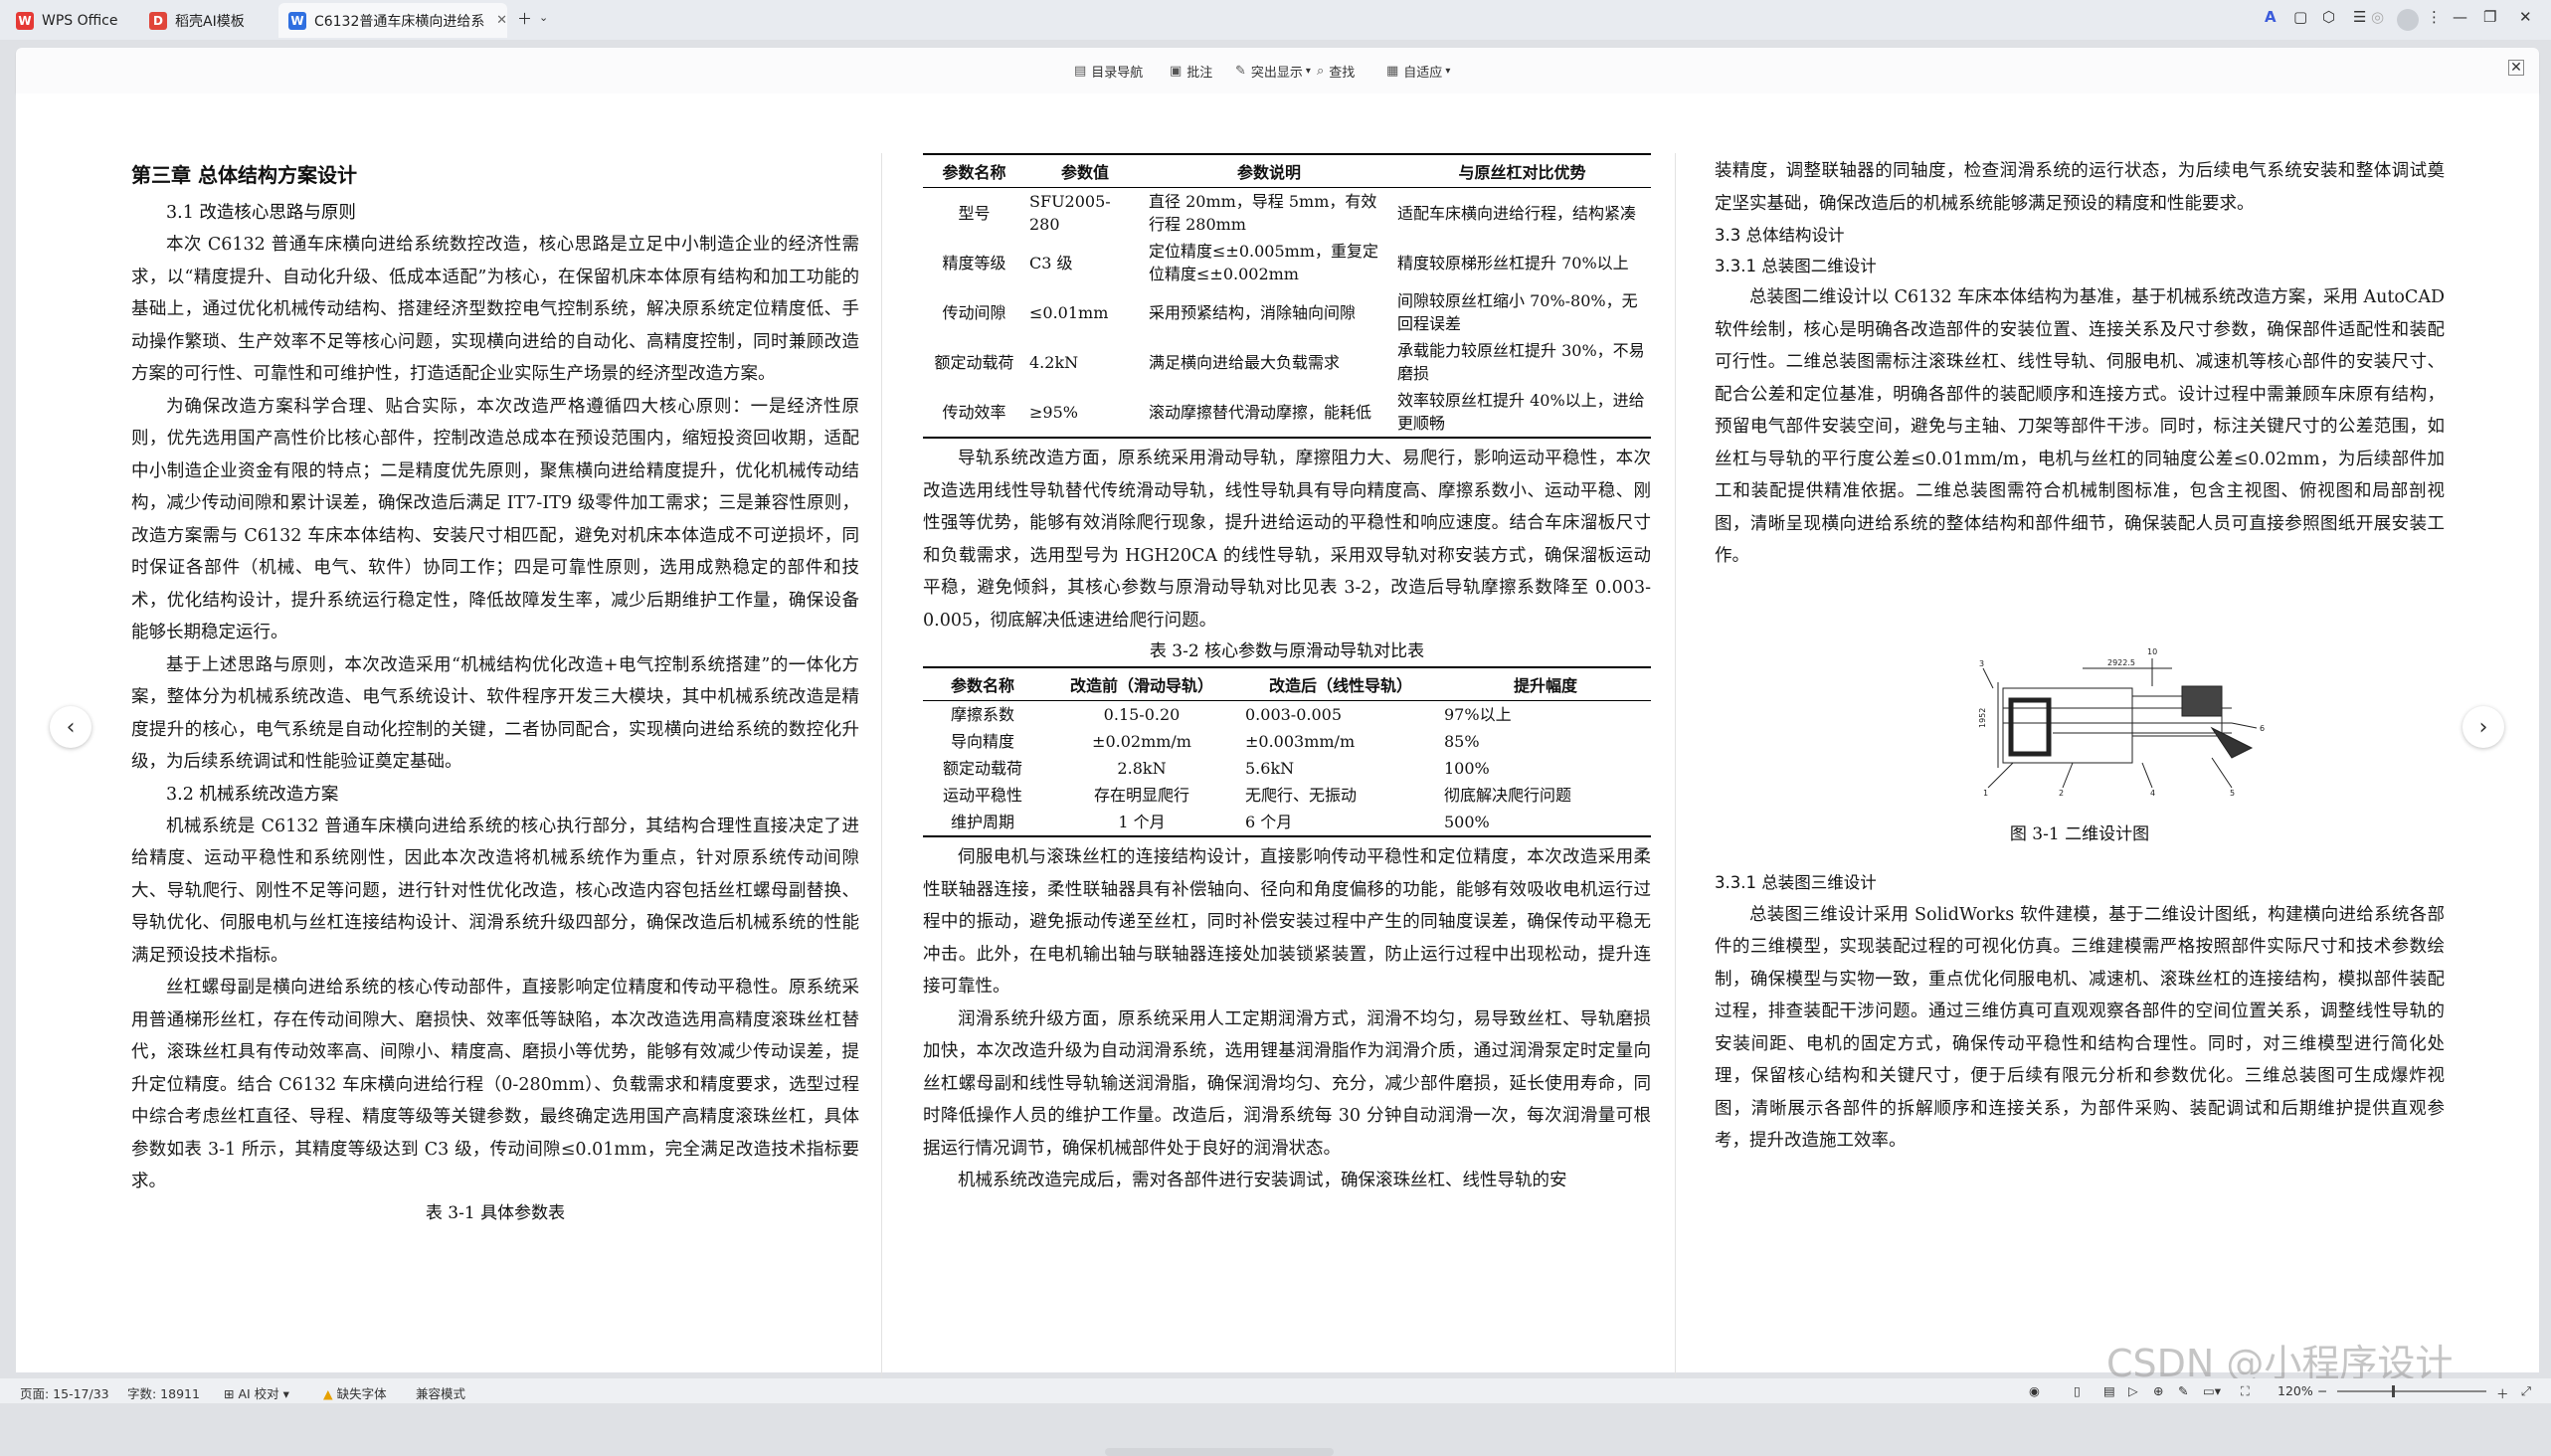 The image size is (2551, 1456). I want to click on toc-nav-button: ▤ 目录导航, so click(1108, 71).